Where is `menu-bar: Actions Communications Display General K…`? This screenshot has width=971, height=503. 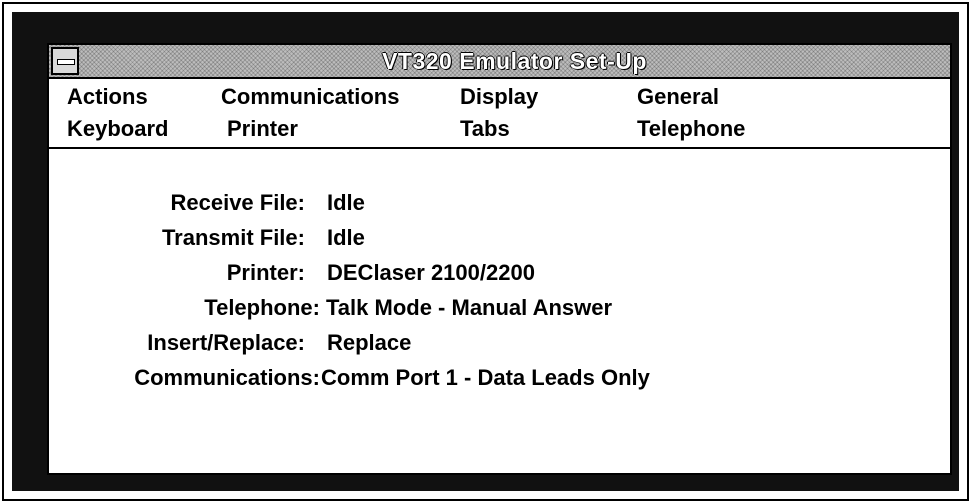
menu-bar: Actions Communications Display General K… is located at coordinates (499, 114).